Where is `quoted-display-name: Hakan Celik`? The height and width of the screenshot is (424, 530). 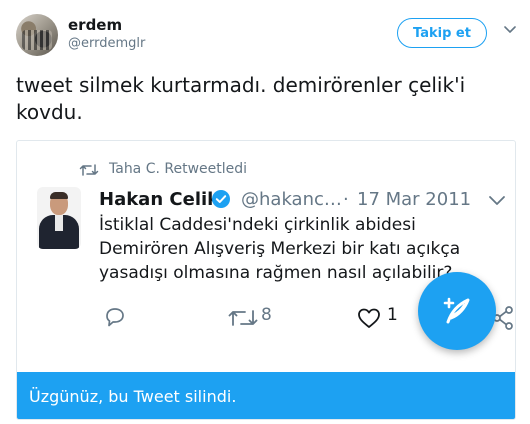 quoted-display-name: Hakan Celik is located at coordinates (159, 199).